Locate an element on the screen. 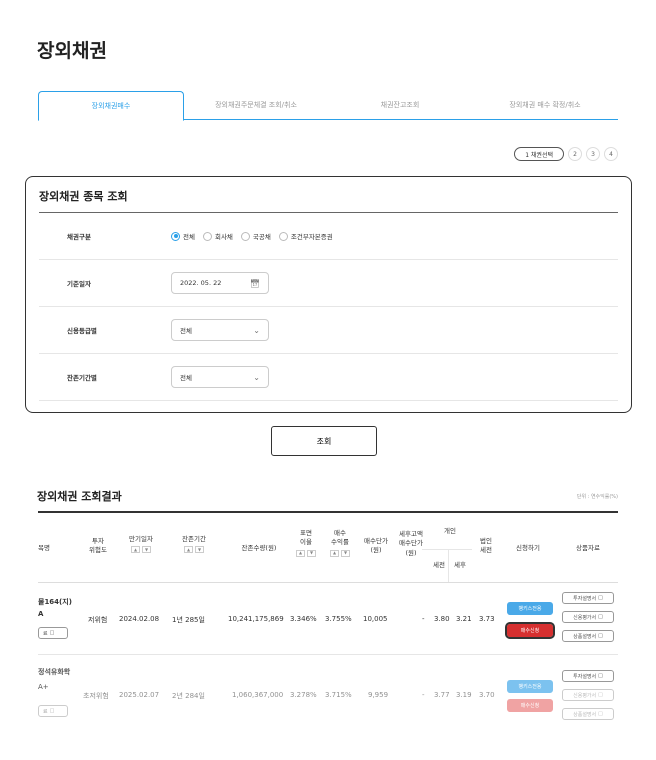 This screenshot has width=656, height=760. th-corp: 법인 세전 is located at coordinates (486, 546).